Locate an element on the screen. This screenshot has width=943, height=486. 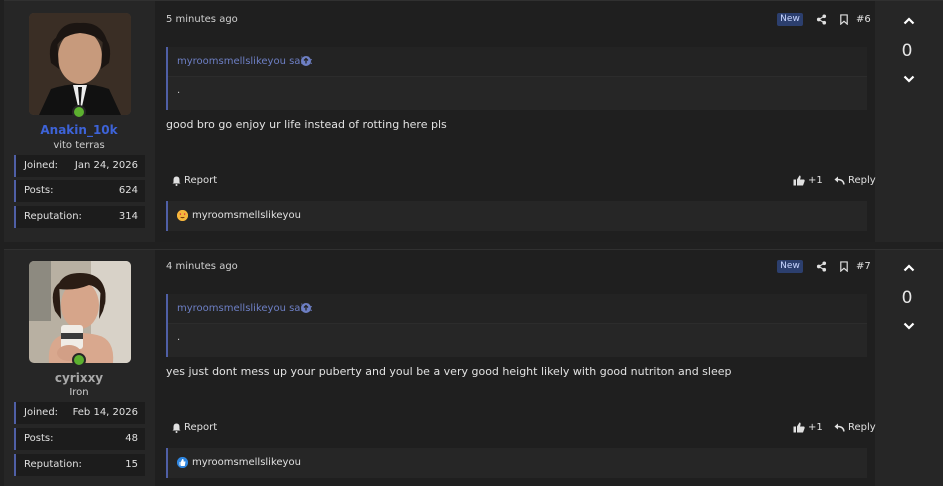
stat-value: Feb 14, 2026 is located at coordinates (105, 412).